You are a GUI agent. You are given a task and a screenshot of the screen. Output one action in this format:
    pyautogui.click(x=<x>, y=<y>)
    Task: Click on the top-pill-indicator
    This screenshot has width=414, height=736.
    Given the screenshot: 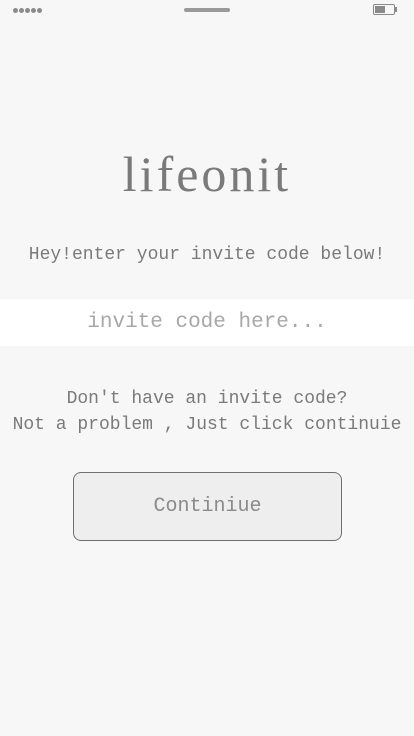 What is the action you would take?
    pyautogui.click(x=207, y=10)
    